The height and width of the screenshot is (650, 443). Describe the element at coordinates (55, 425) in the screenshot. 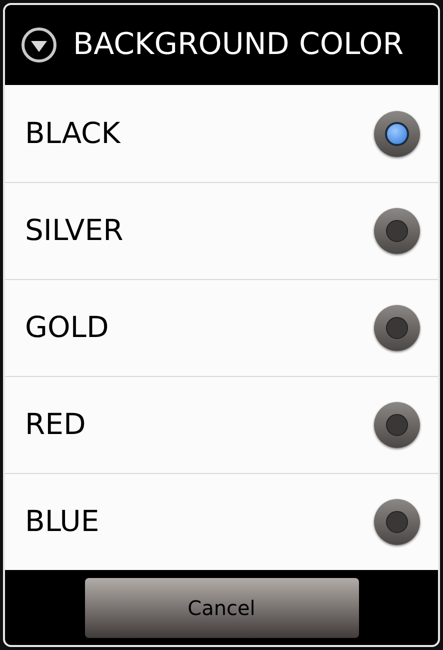

I see `option-label: RED` at that location.